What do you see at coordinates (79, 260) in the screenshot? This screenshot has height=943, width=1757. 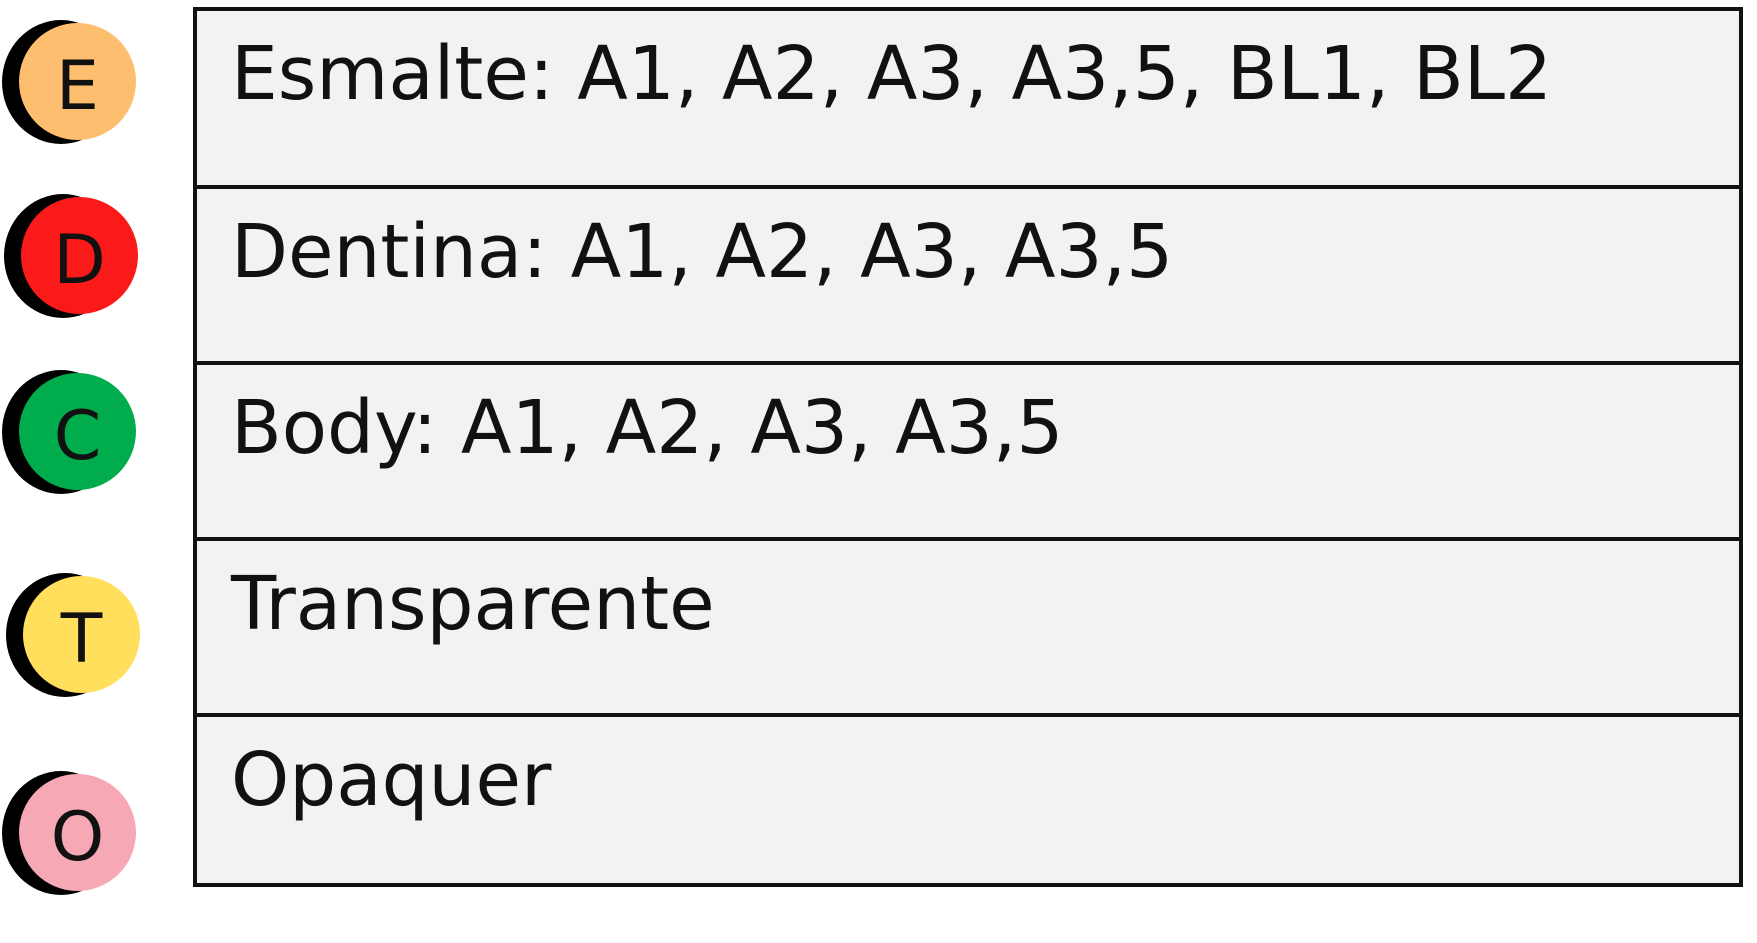 I see `badge-letter: D` at bounding box center [79, 260].